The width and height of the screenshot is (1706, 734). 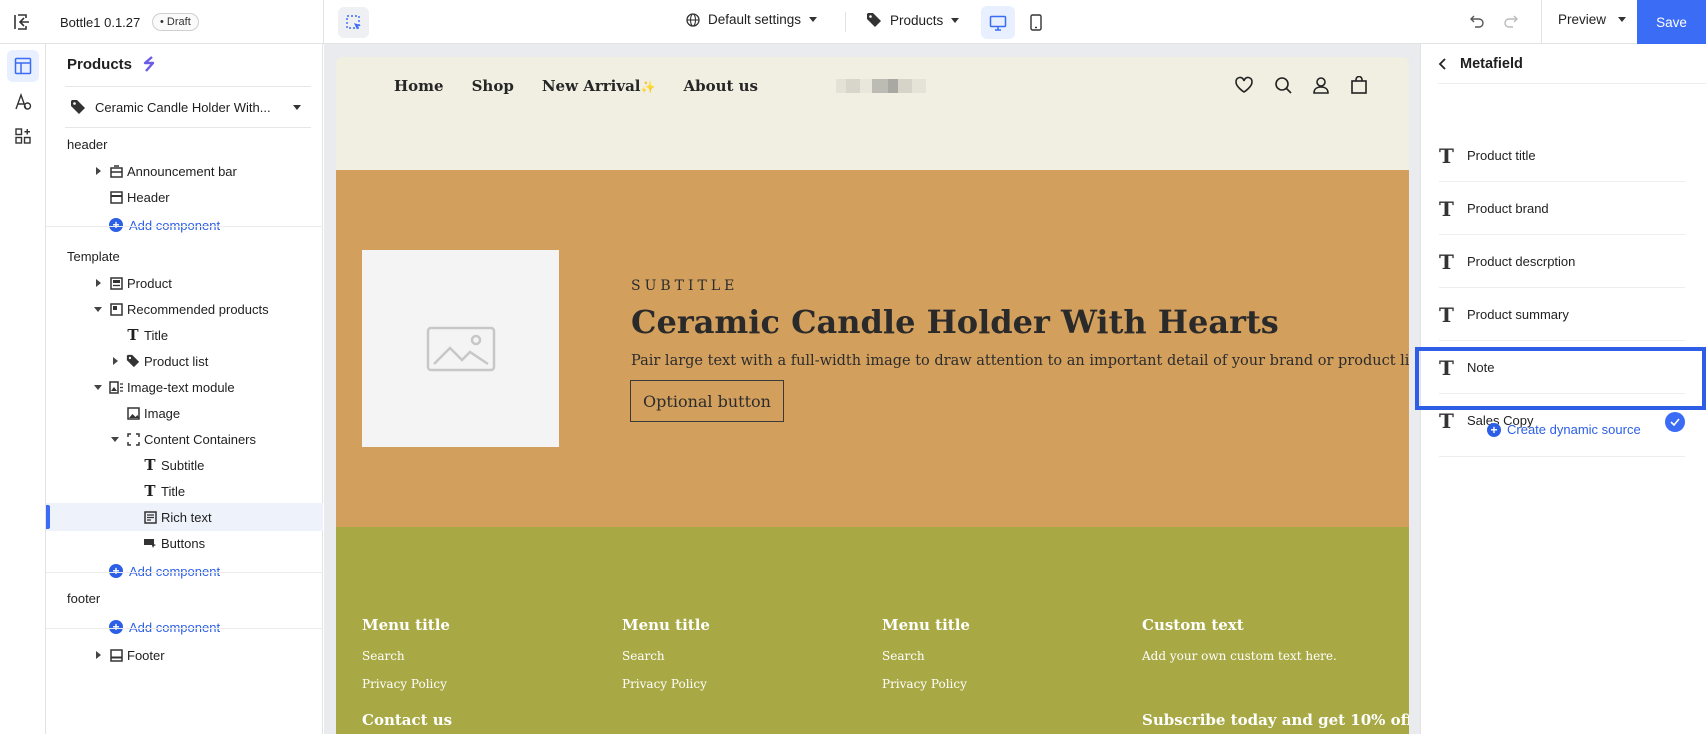 What do you see at coordinates (1671, 22) in the screenshot?
I see `save-button: Save` at bounding box center [1671, 22].